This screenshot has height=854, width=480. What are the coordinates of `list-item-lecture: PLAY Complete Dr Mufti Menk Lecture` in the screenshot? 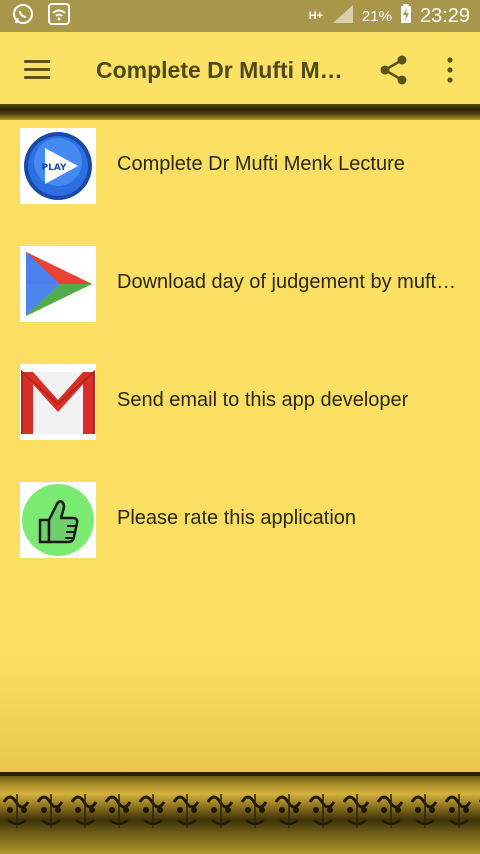 It's located at (240, 170).